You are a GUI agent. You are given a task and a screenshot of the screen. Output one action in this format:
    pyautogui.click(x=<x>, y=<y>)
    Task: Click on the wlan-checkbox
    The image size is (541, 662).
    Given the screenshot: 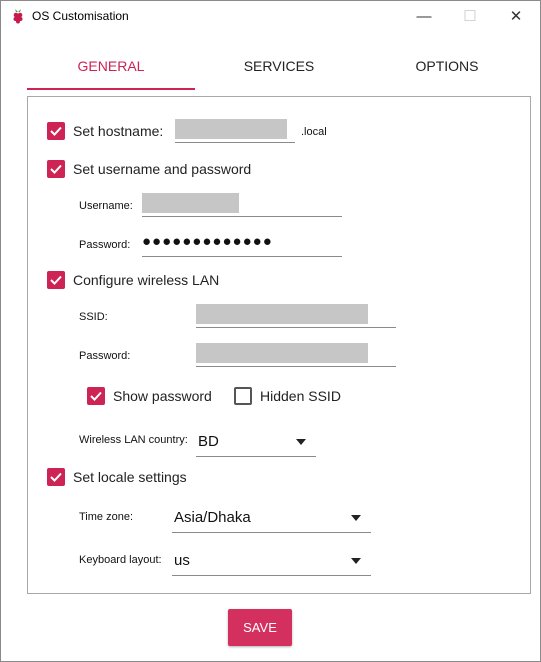 What is the action you would take?
    pyautogui.click(x=56, y=280)
    